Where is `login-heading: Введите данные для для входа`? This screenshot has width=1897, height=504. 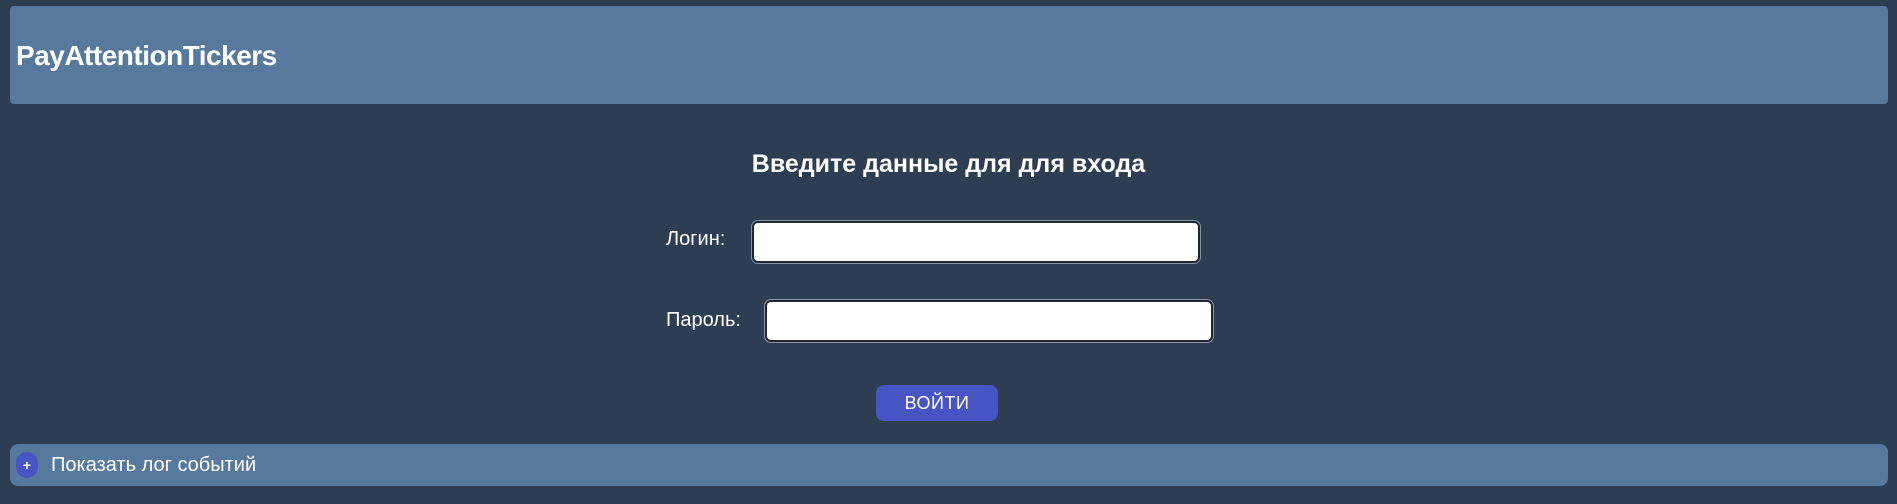
login-heading: Введите данные для для входа is located at coordinates (948, 164).